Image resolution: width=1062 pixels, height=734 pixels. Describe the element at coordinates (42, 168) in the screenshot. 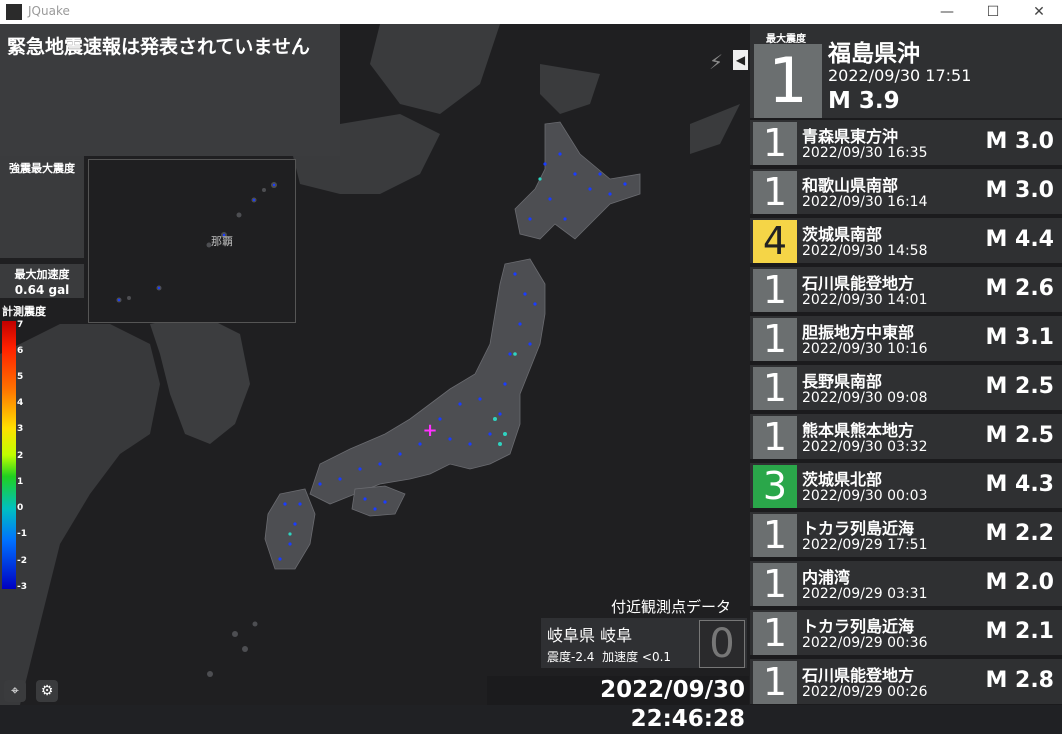

I see `strong-motion-label: 強震最大震度` at that location.